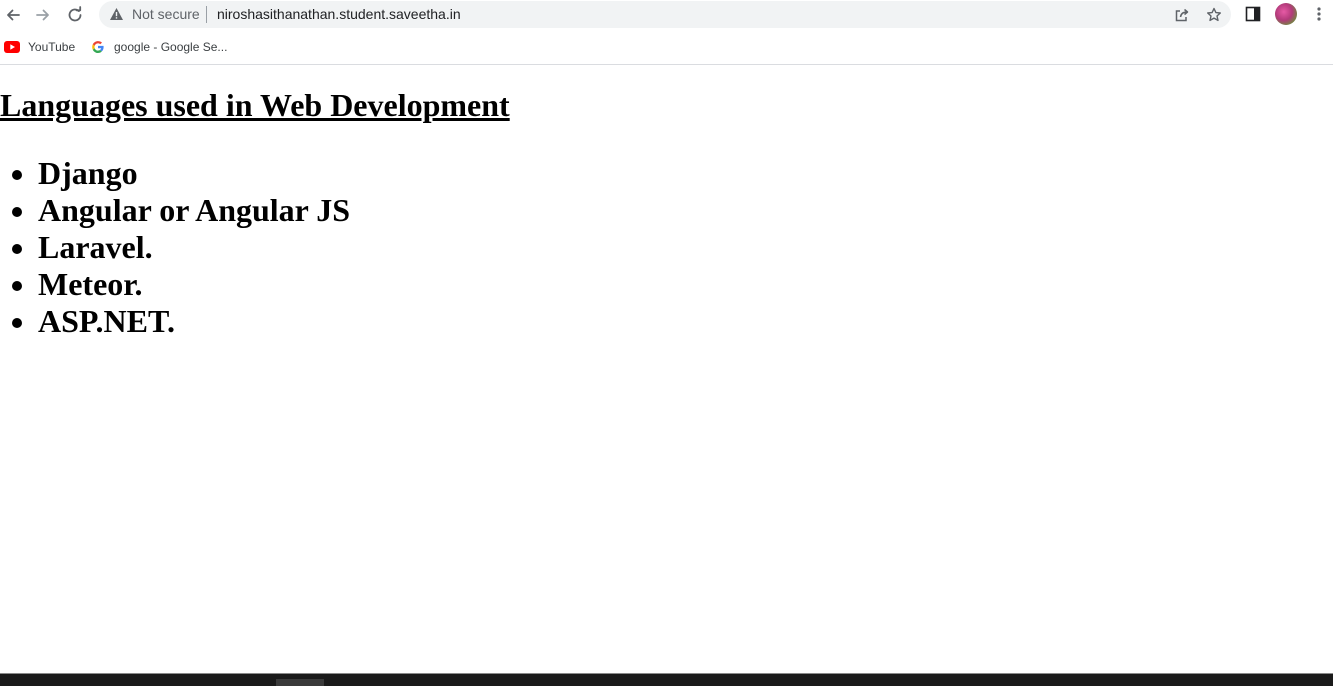 The image size is (1333, 686). Describe the element at coordinates (339, 14) in the screenshot. I see `url-text: niroshasithanathan.student.saveetha.in` at that location.